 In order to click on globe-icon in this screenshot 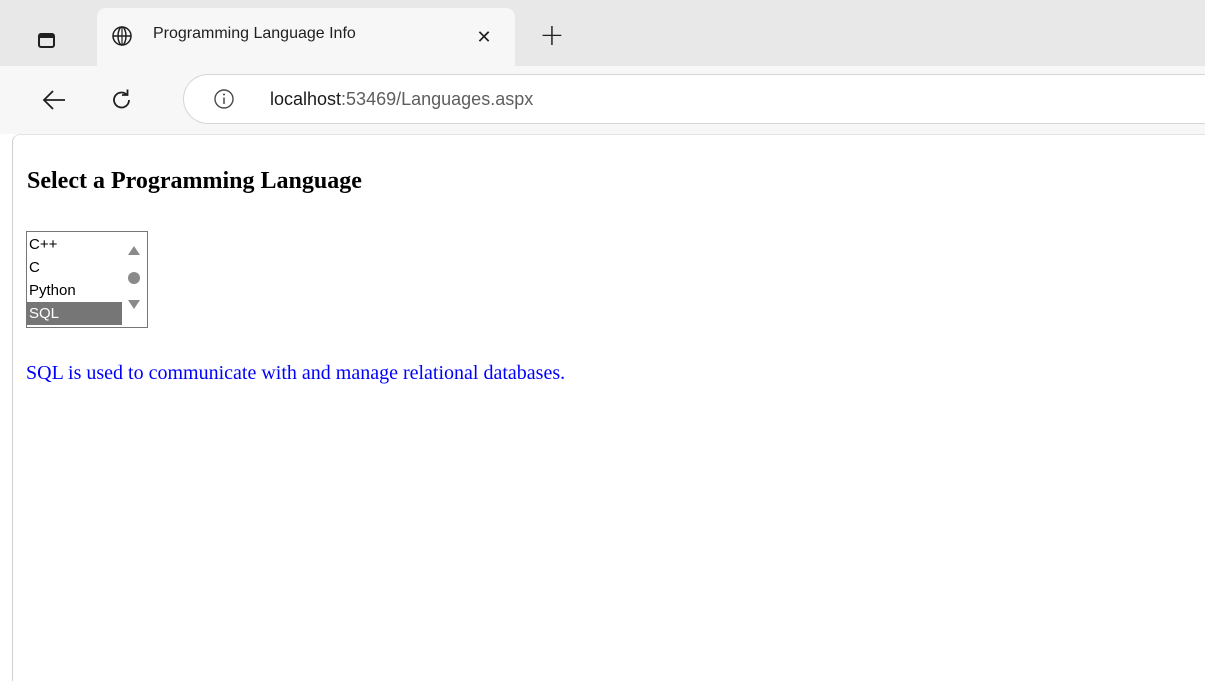, I will do `click(122, 36)`.